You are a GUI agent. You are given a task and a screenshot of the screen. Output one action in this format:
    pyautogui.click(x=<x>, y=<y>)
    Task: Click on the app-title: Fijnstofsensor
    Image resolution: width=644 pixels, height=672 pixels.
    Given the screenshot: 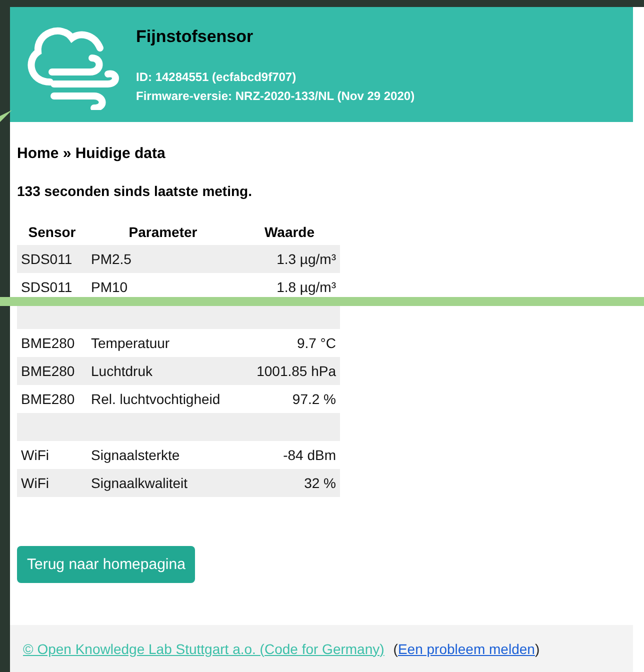 What is the action you would take?
    pyautogui.click(x=195, y=37)
    